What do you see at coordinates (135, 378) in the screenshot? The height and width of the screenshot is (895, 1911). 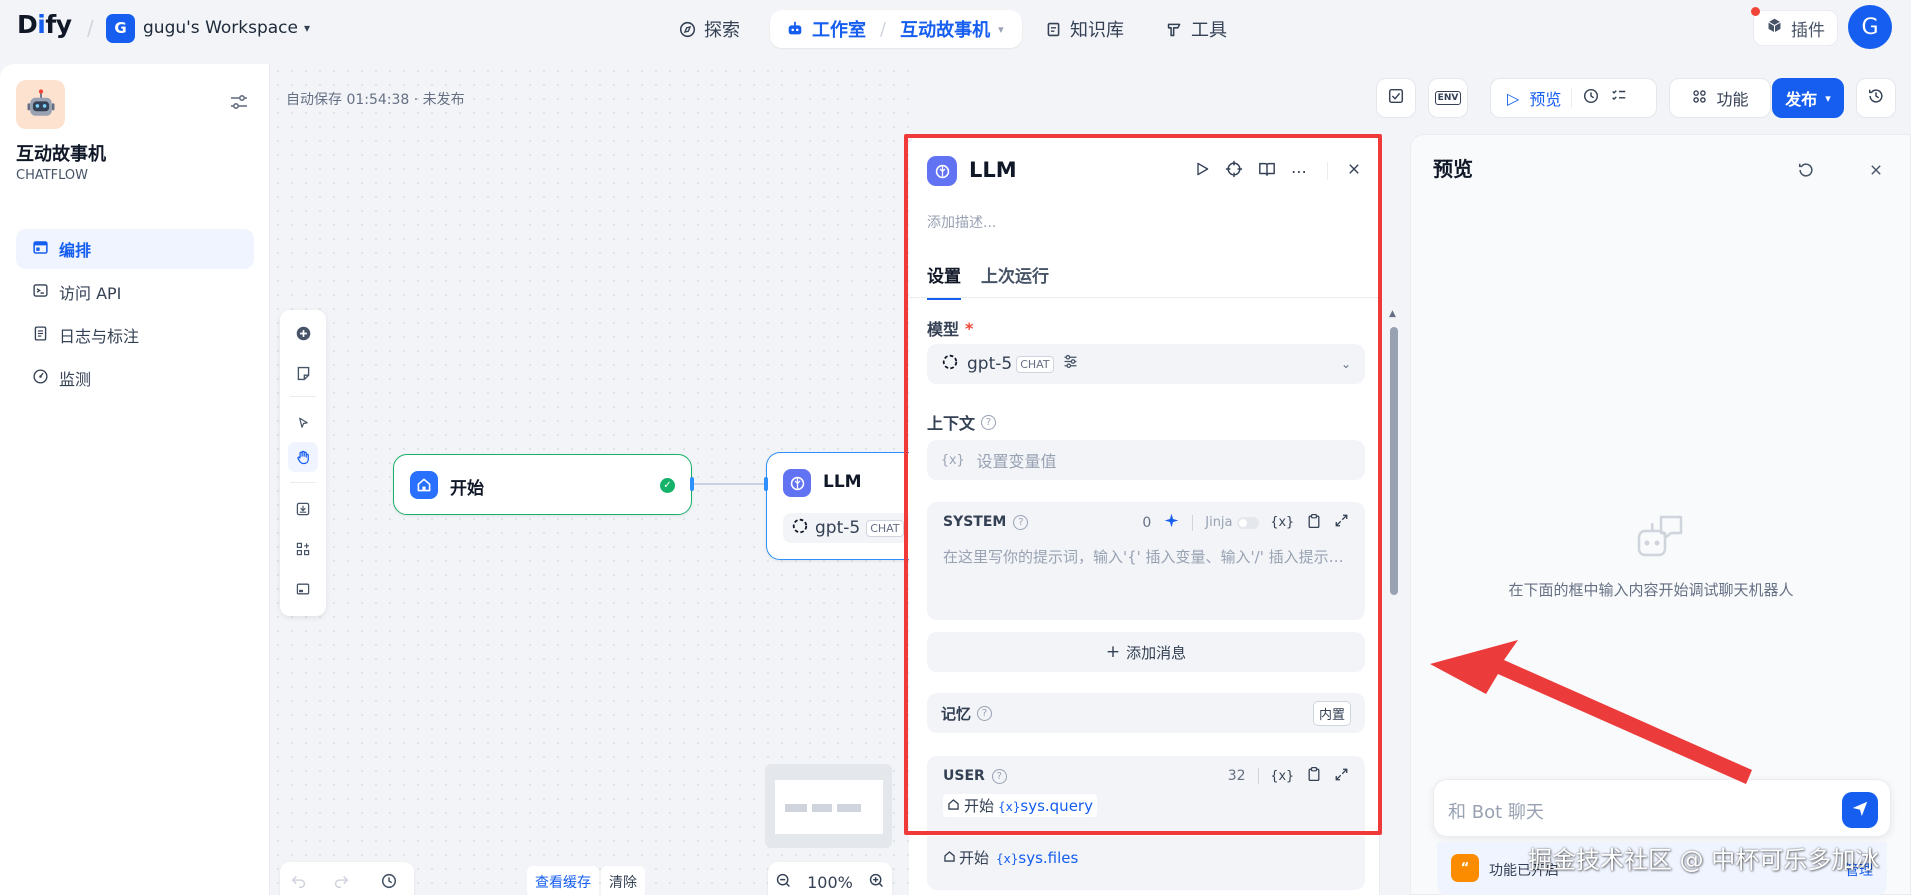 I see `sidebar-item-monitor: 监测` at bounding box center [135, 378].